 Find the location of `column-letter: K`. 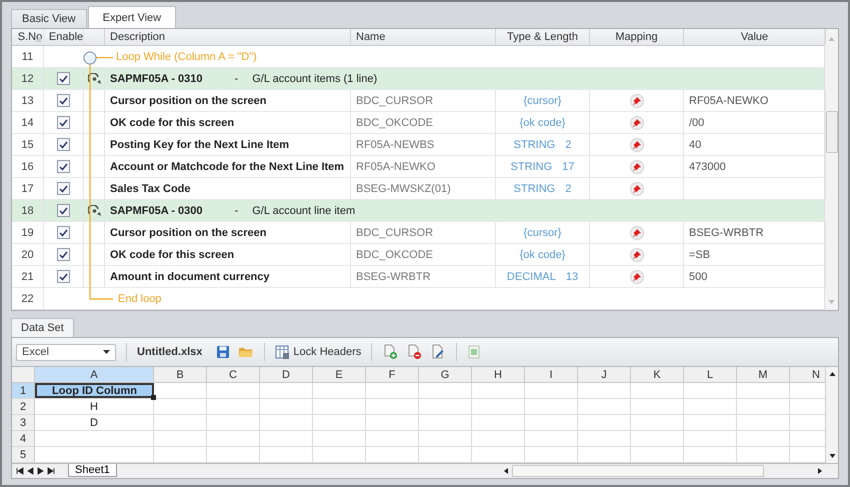

column-letter: K is located at coordinates (657, 374).